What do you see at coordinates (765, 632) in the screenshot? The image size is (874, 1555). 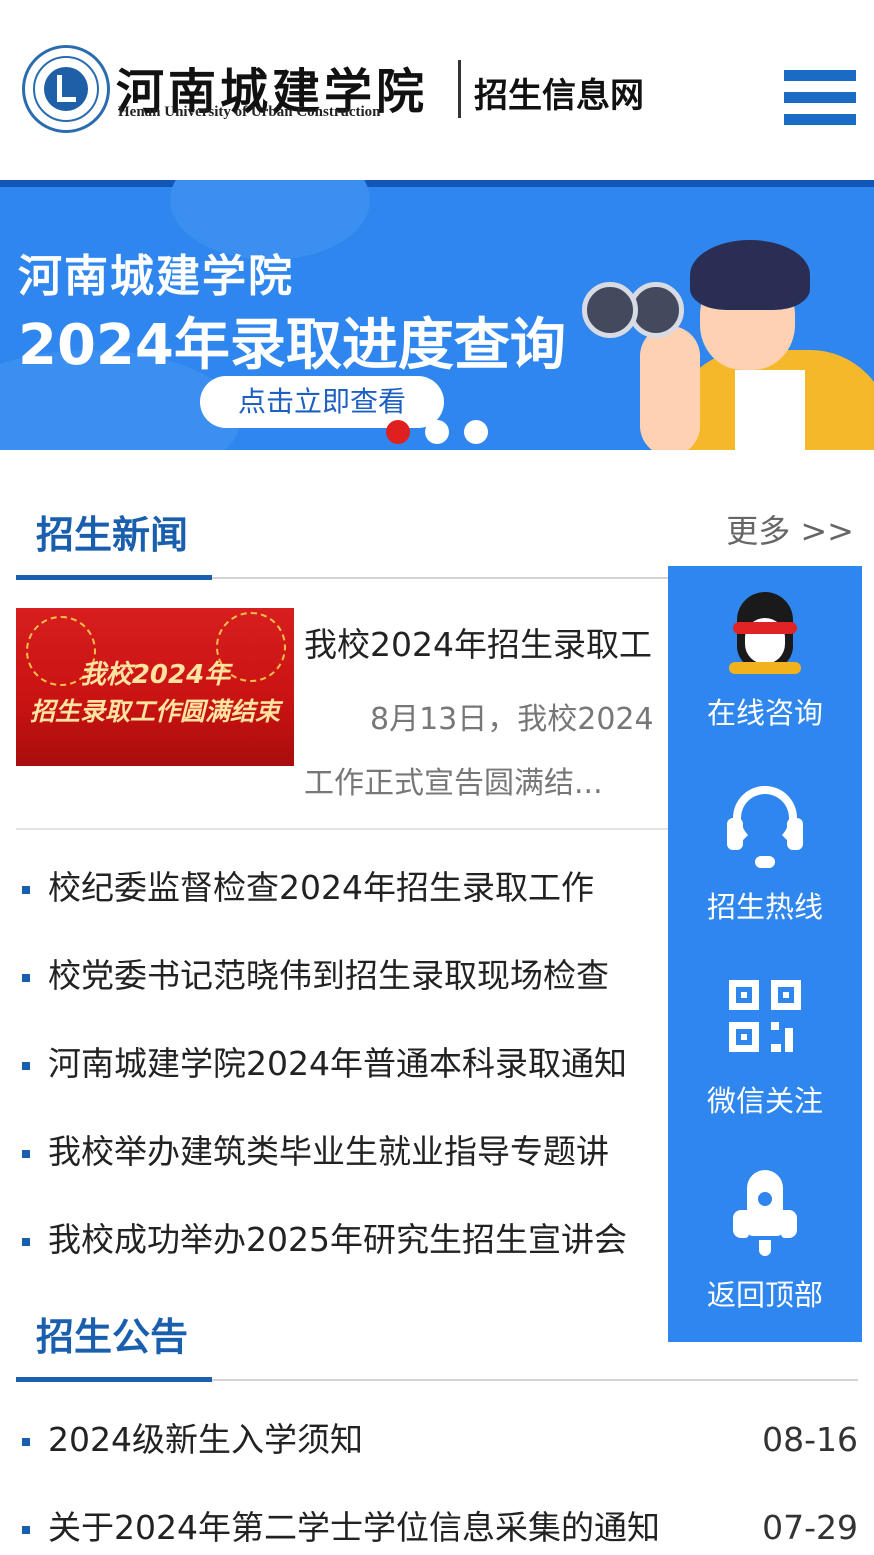 I see `qq-penguin-icon` at bounding box center [765, 632].